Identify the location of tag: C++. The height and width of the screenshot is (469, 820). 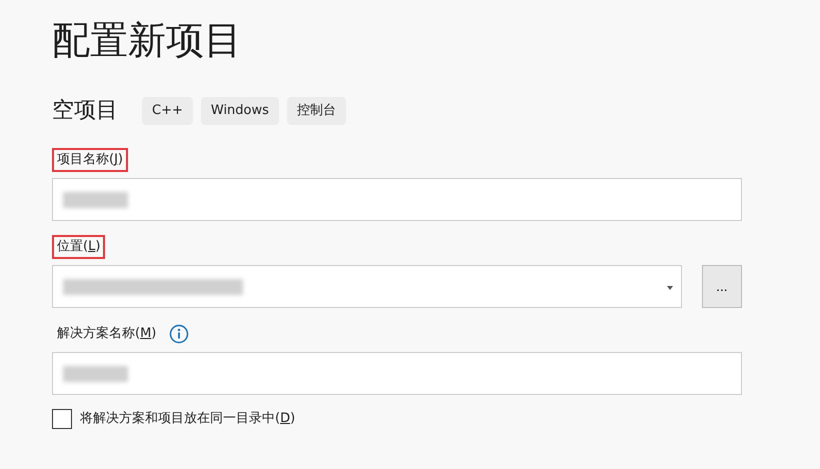
(167, 111).